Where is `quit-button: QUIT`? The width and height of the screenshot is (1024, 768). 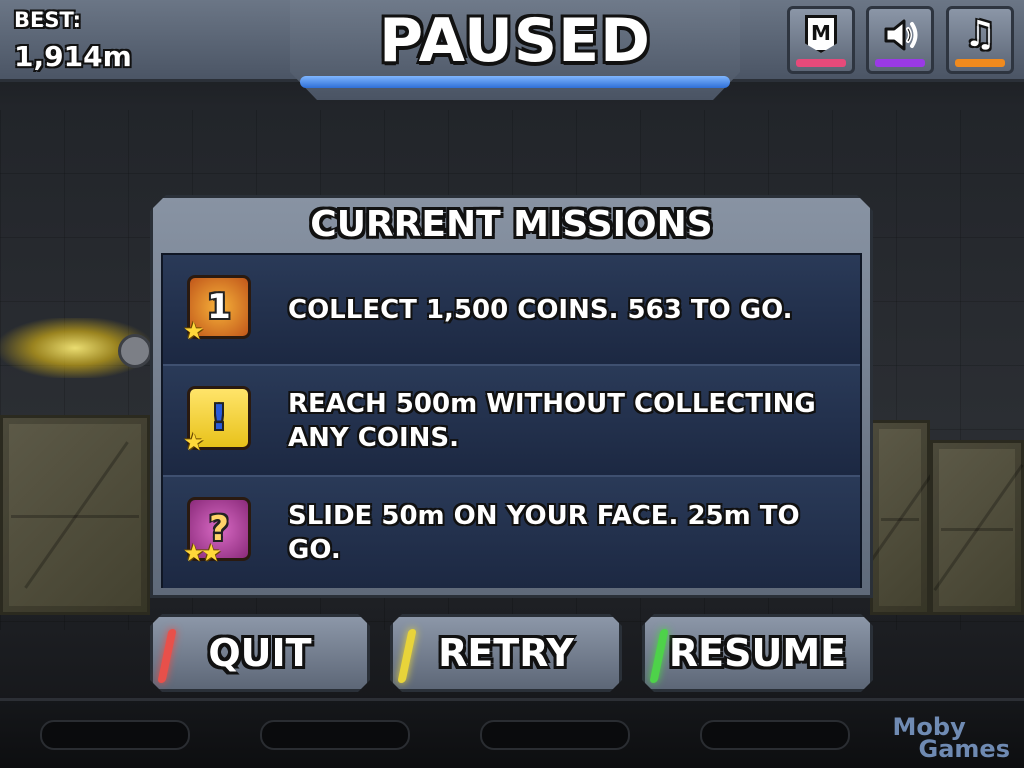 quit-button: QUIT is located at coordinates (260, 653).